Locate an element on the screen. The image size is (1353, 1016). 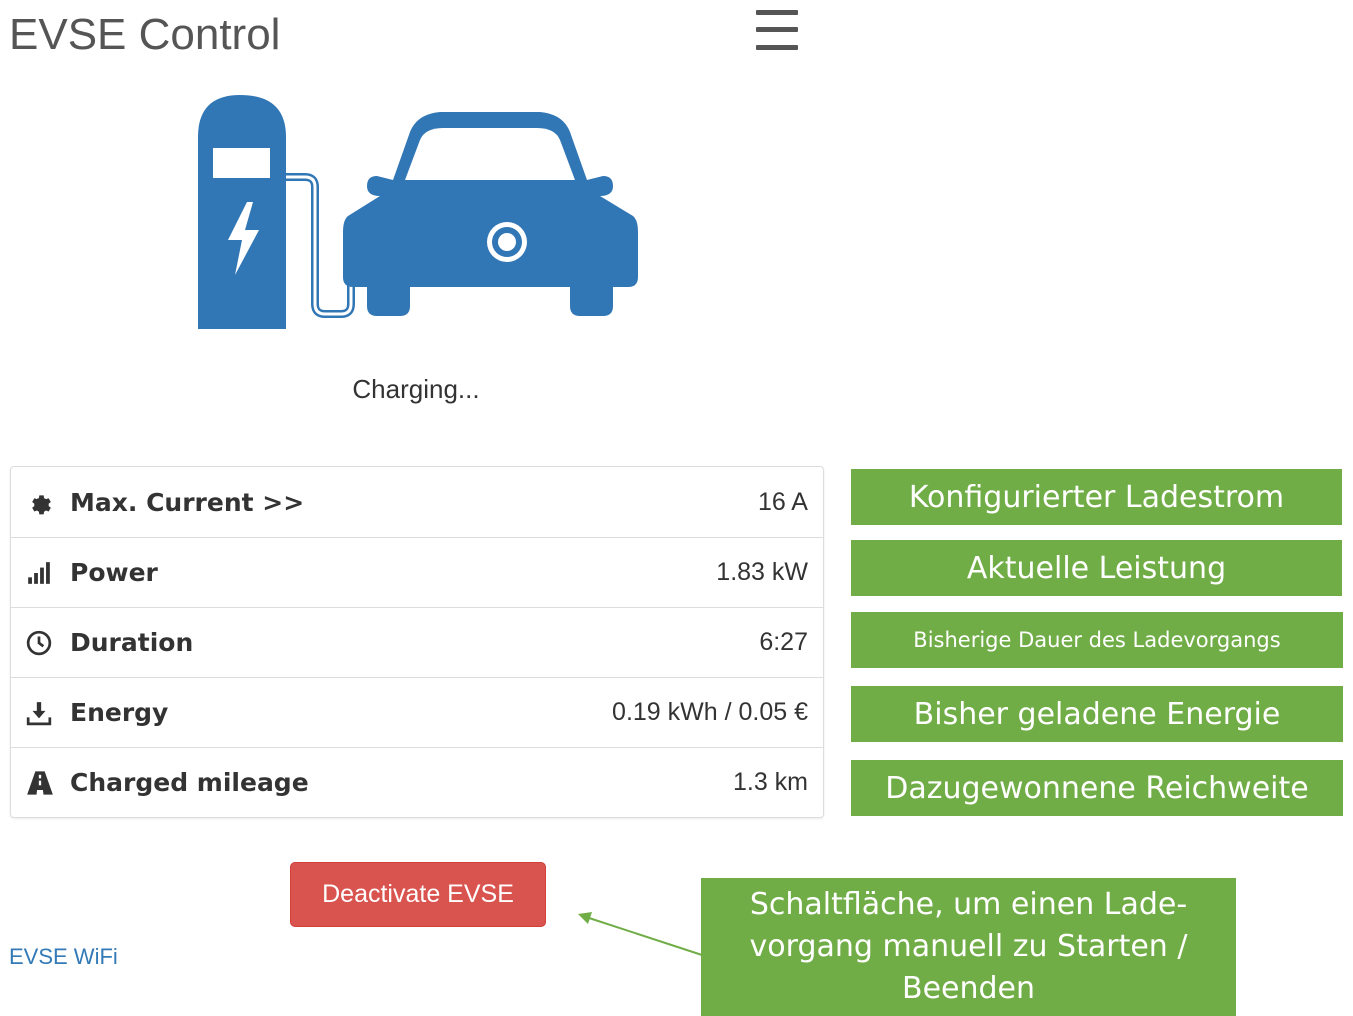
metric-value: 1.3 km is located at coordinates (770, 782).